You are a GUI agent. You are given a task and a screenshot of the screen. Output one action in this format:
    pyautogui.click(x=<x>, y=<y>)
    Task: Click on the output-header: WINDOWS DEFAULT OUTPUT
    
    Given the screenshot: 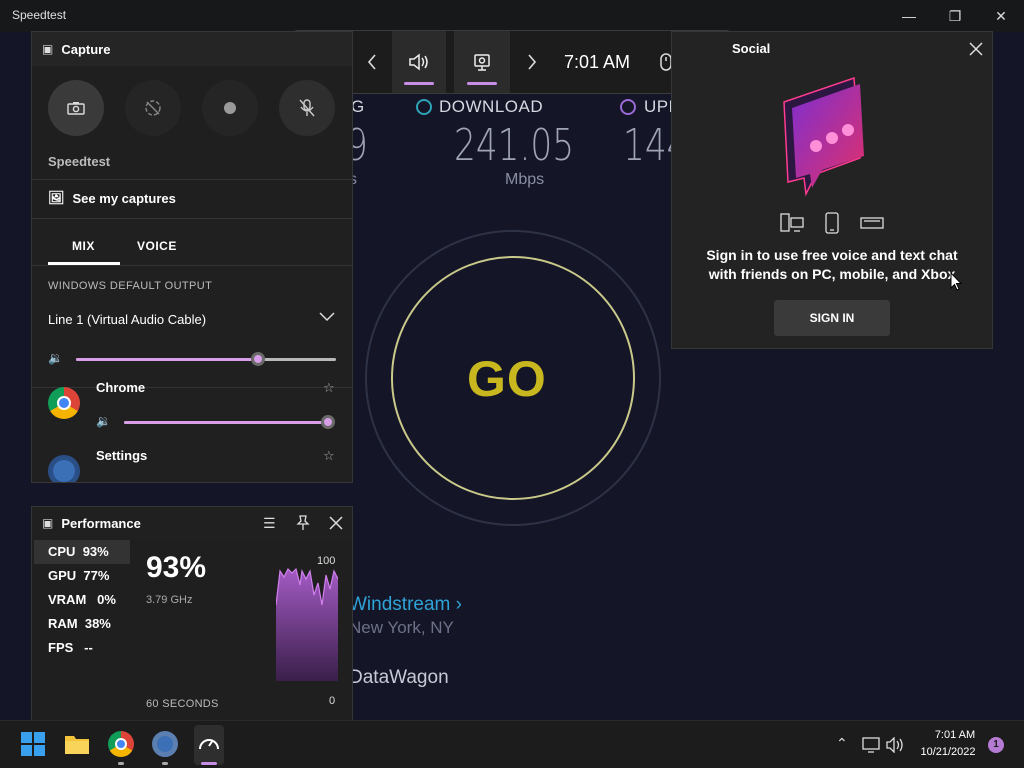 What is the action you would take?
    pyautogui.click(x=130, y=286)
    